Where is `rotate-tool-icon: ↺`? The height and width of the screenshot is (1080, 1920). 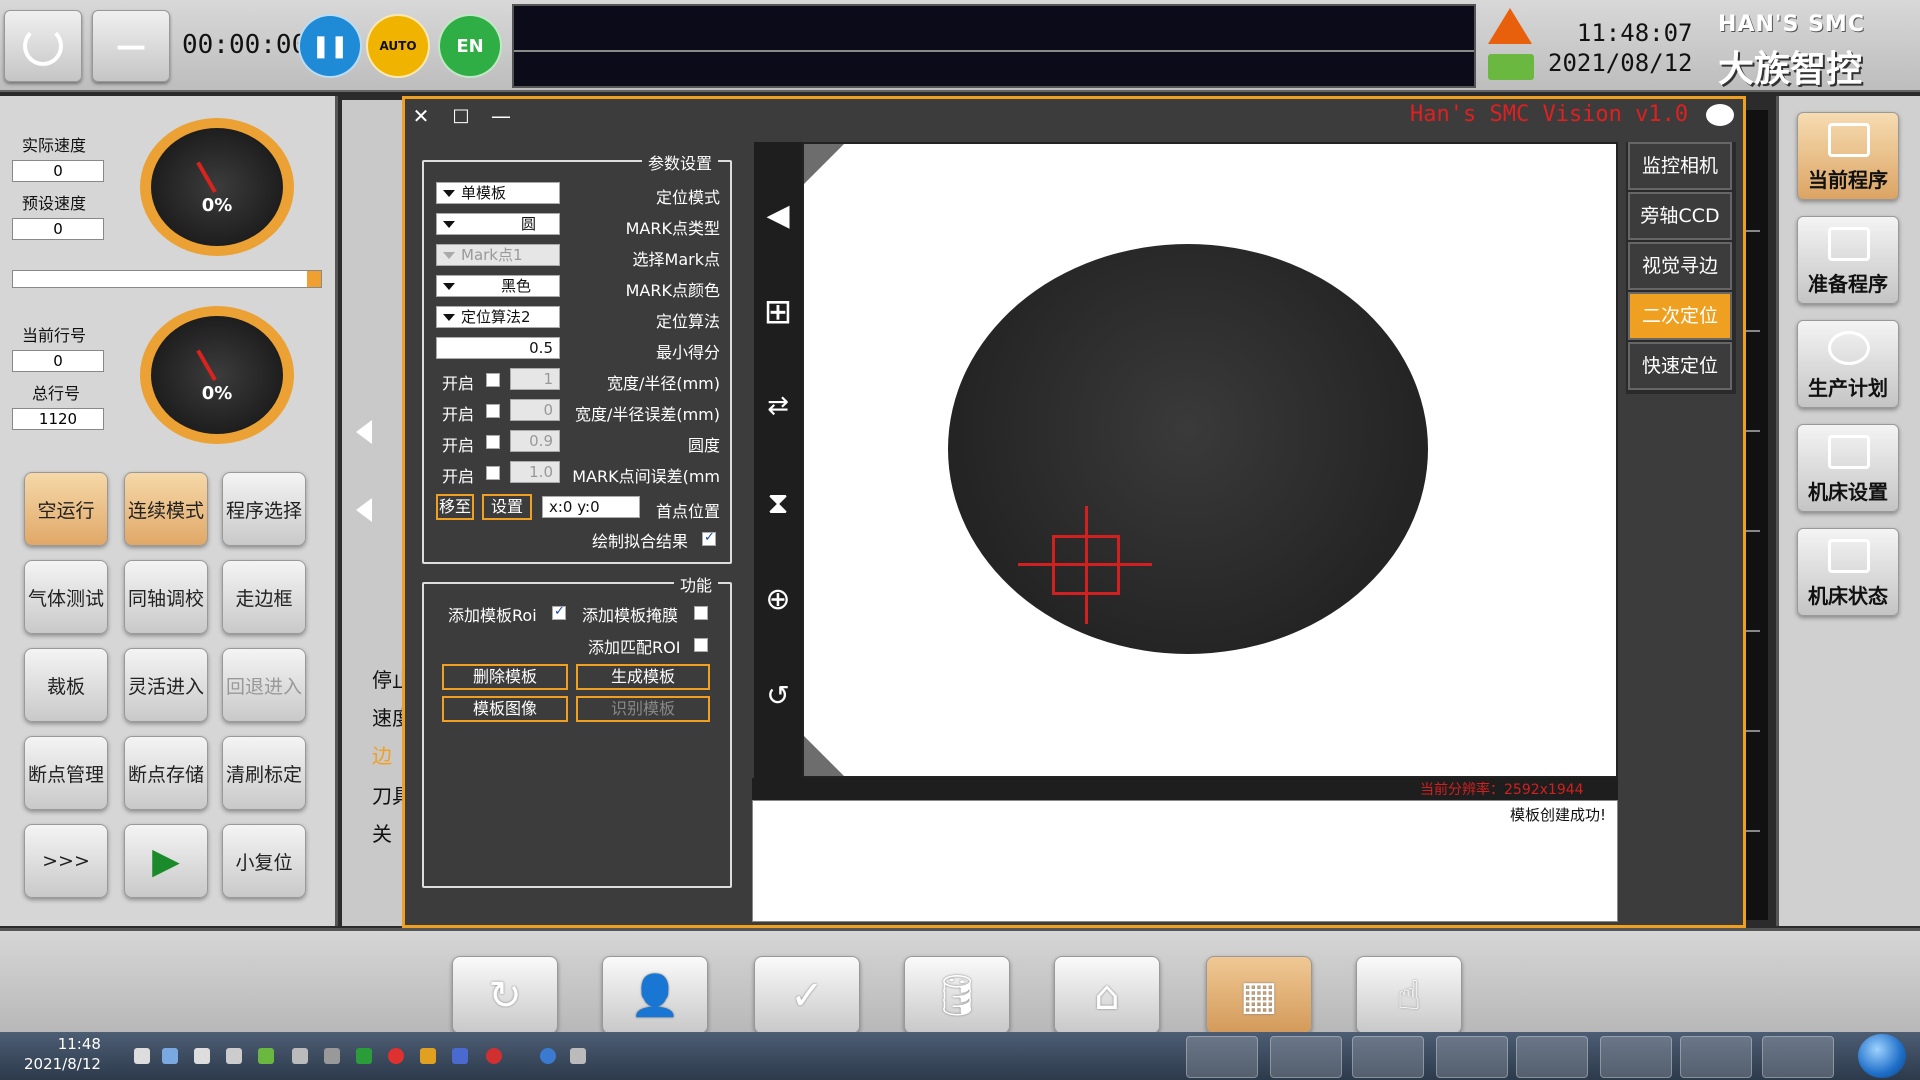
rotate-tool-icon: ↺ is located at coordinates (778, 696).